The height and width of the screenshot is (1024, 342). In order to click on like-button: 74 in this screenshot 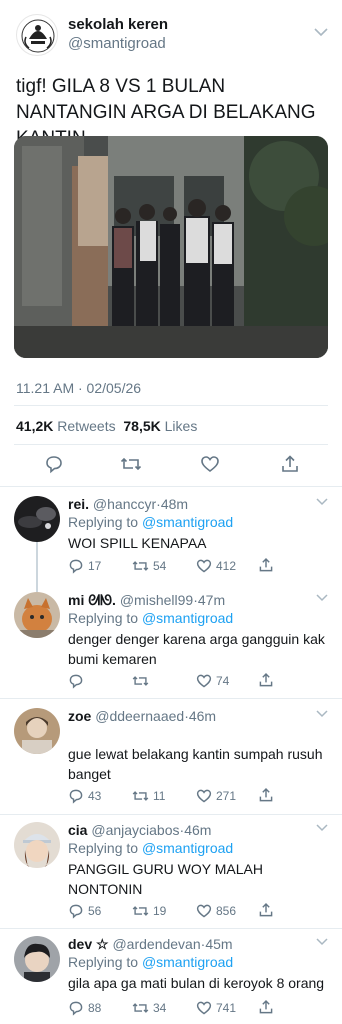, I will do `click(212, 681)`.